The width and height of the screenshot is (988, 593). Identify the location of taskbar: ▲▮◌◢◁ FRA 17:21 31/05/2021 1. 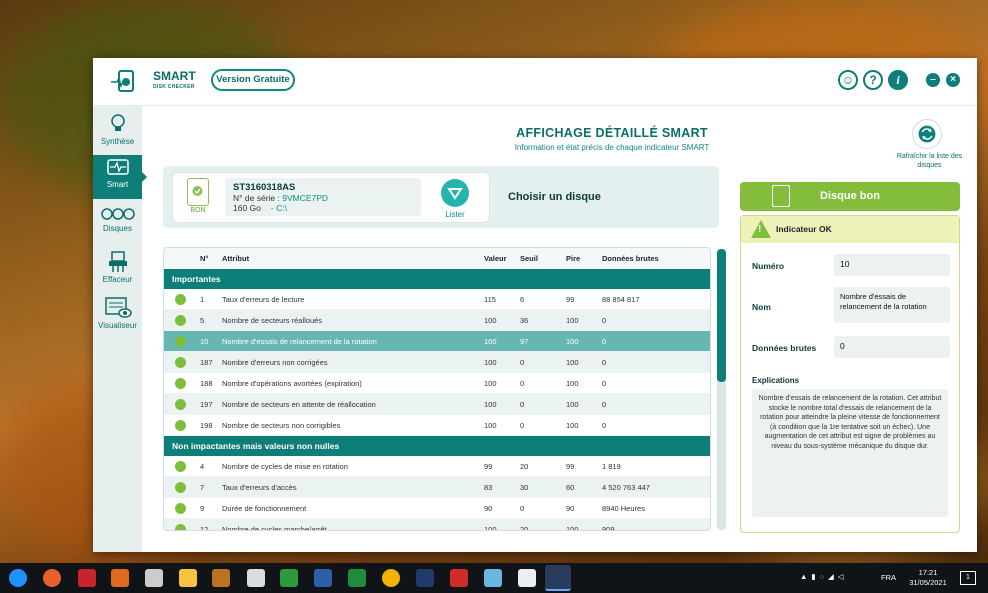
(494, 578).